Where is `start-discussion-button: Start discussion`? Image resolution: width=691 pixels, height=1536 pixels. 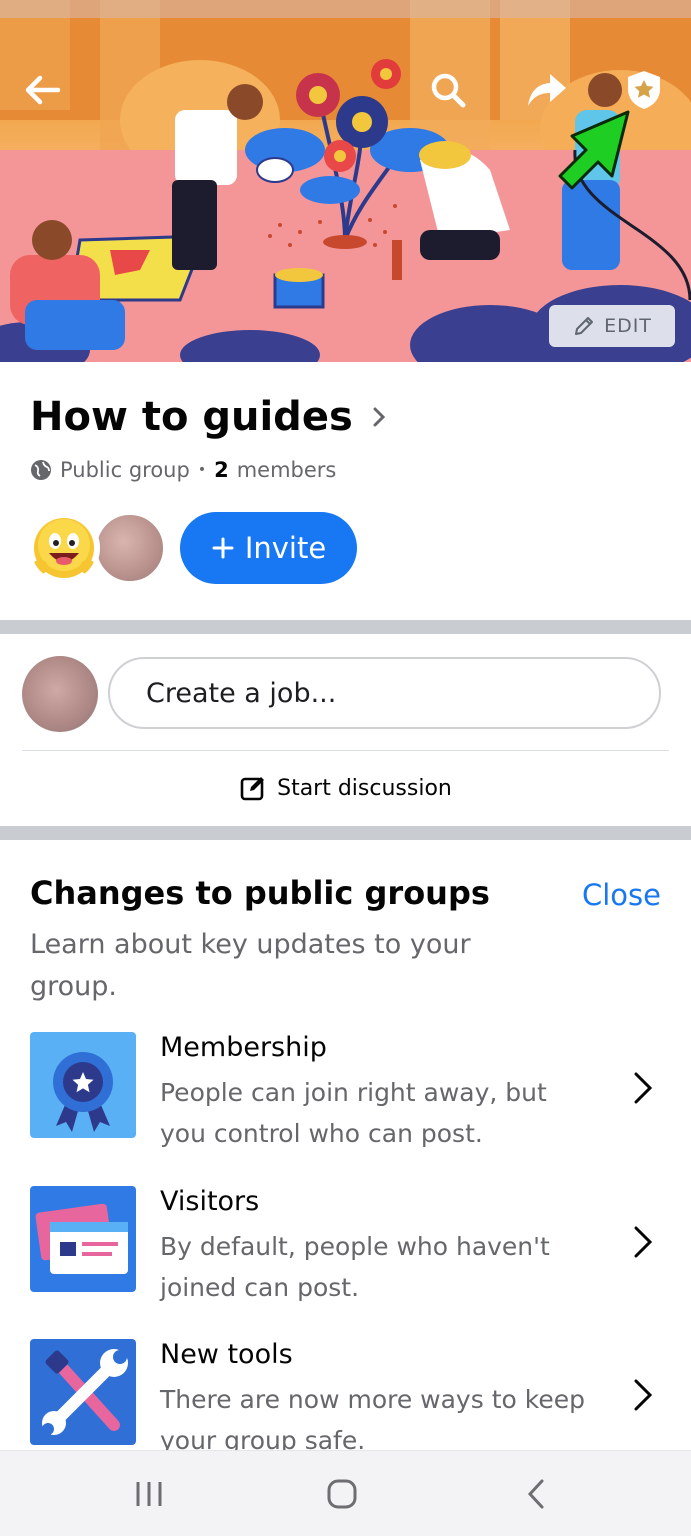
start-discussion-button: Start discussion is located at coordinates (345, 788).